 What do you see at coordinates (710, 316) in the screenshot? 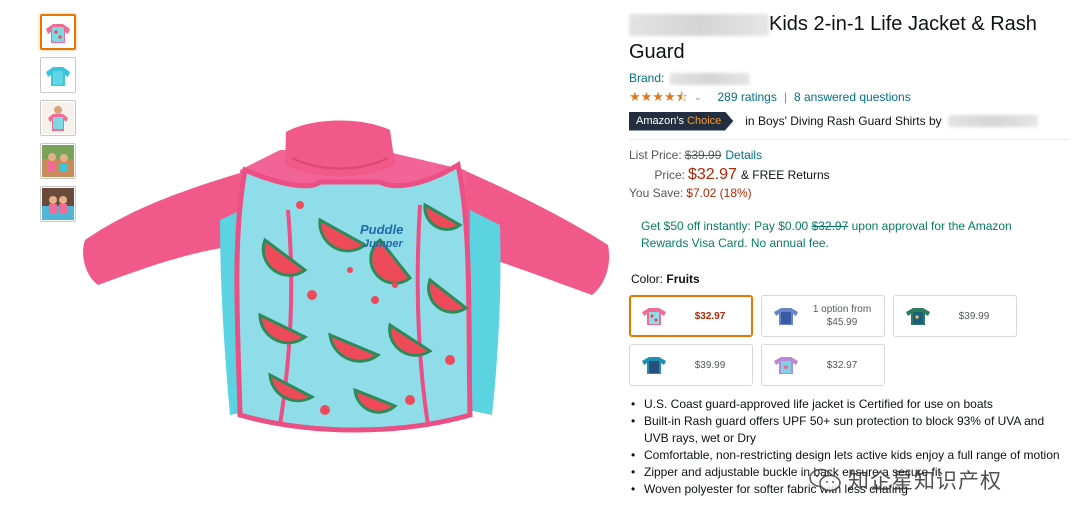
I see `swatch-fruits-price: $32.97` at bounding box center [710, 316].